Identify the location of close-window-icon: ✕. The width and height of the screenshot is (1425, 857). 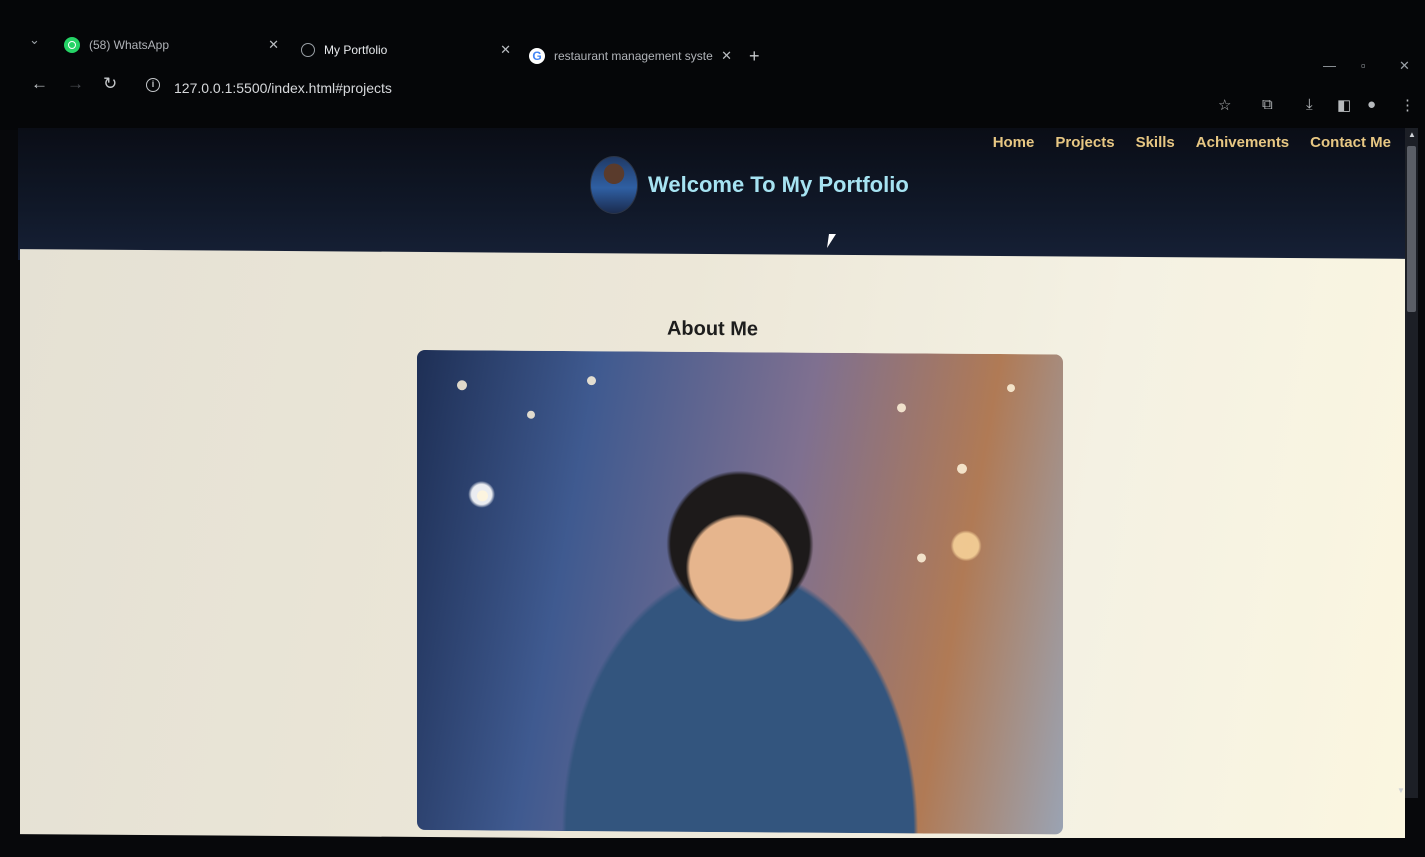
(1404, 66).